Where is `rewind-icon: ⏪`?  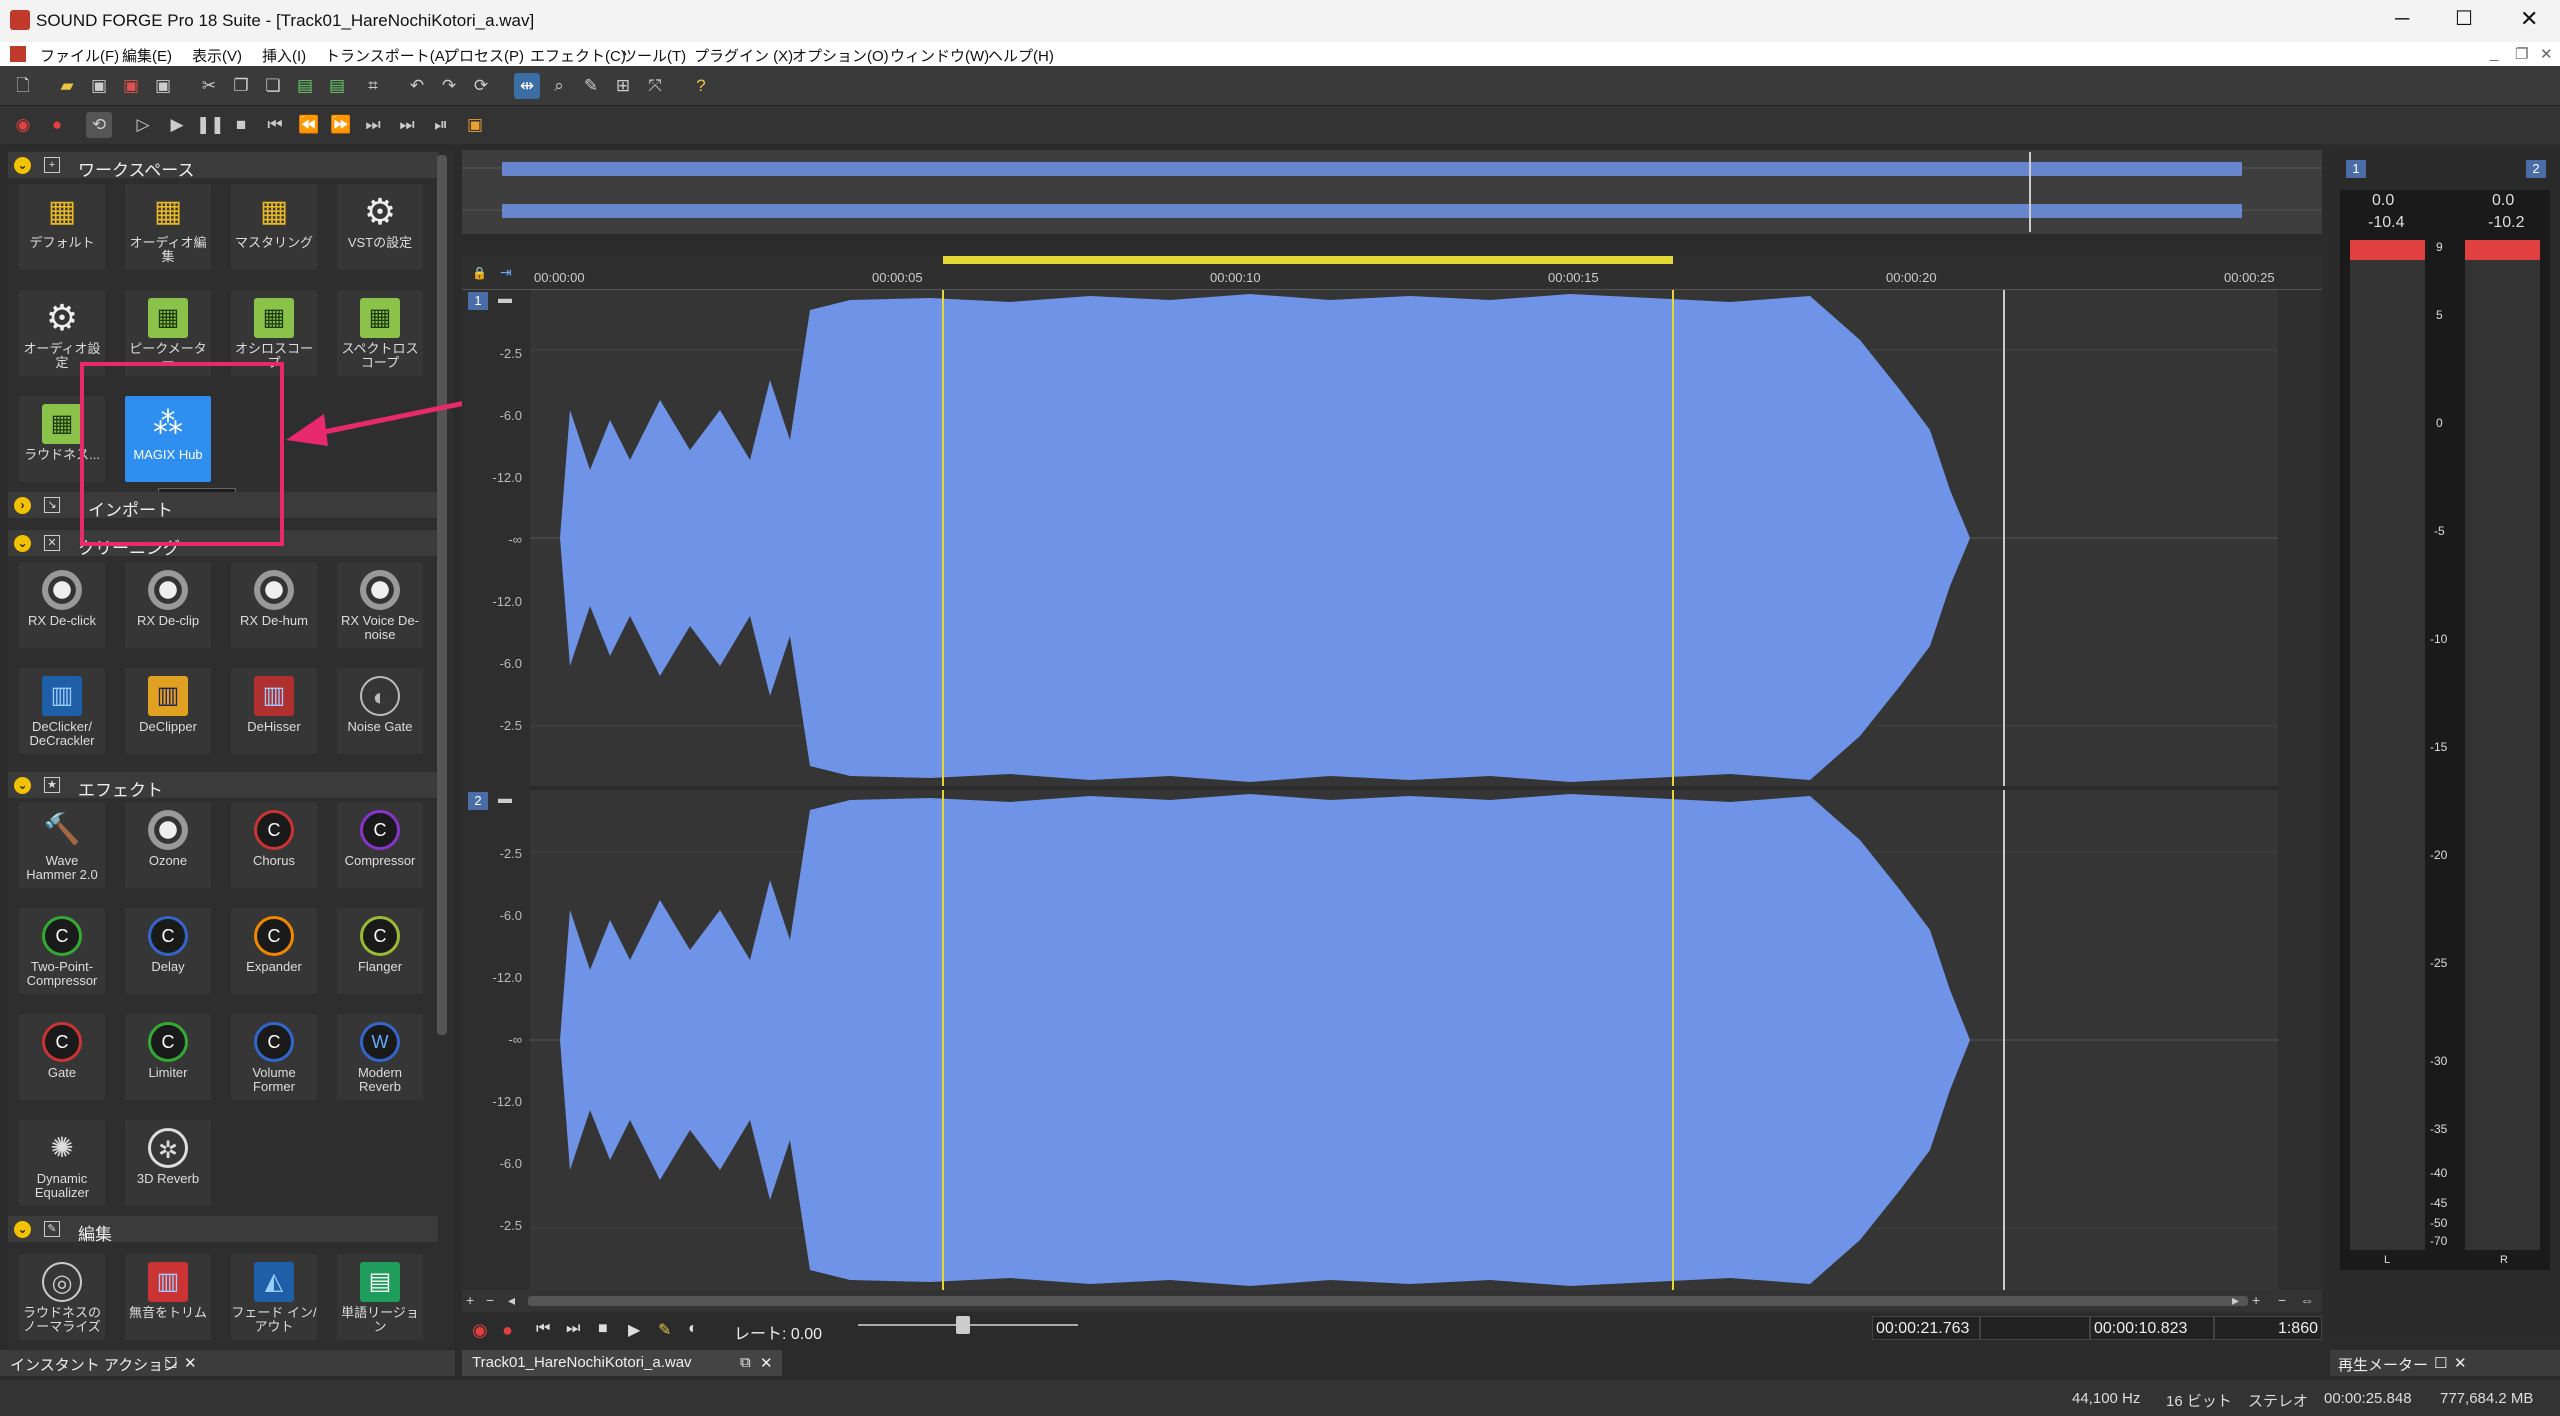 rewind-icon: ⏪ is located at coordinates (309, 125).